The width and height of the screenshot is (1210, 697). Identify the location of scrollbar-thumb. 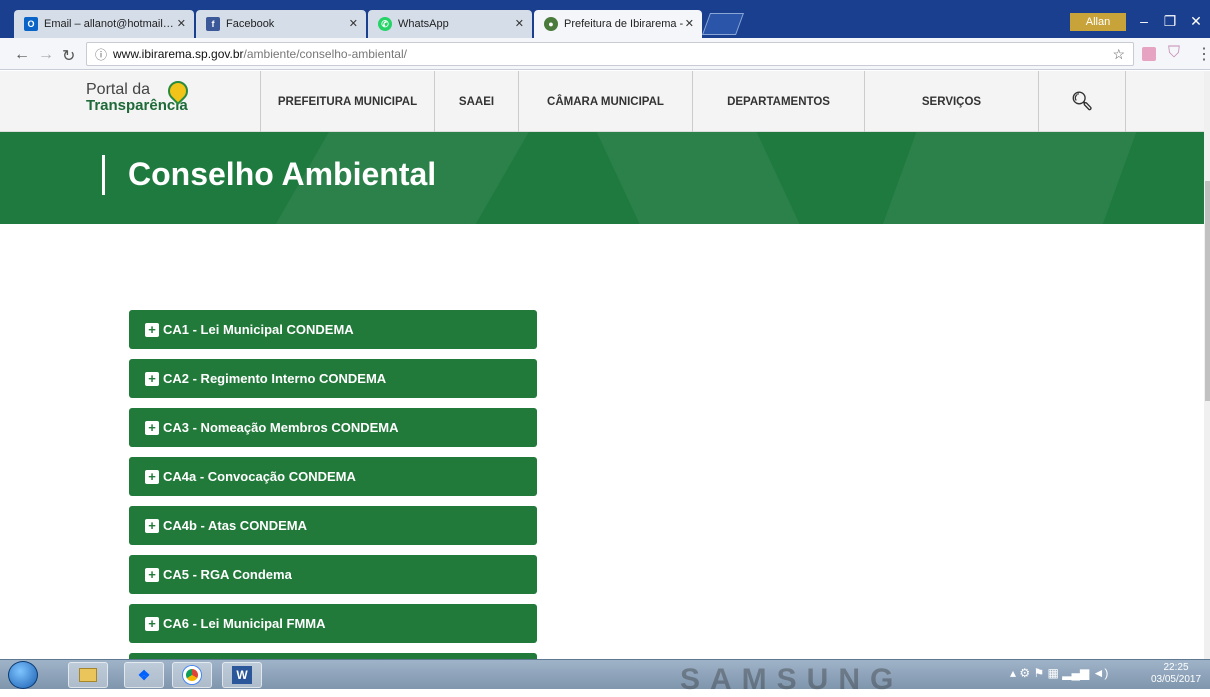
(1207, 291).